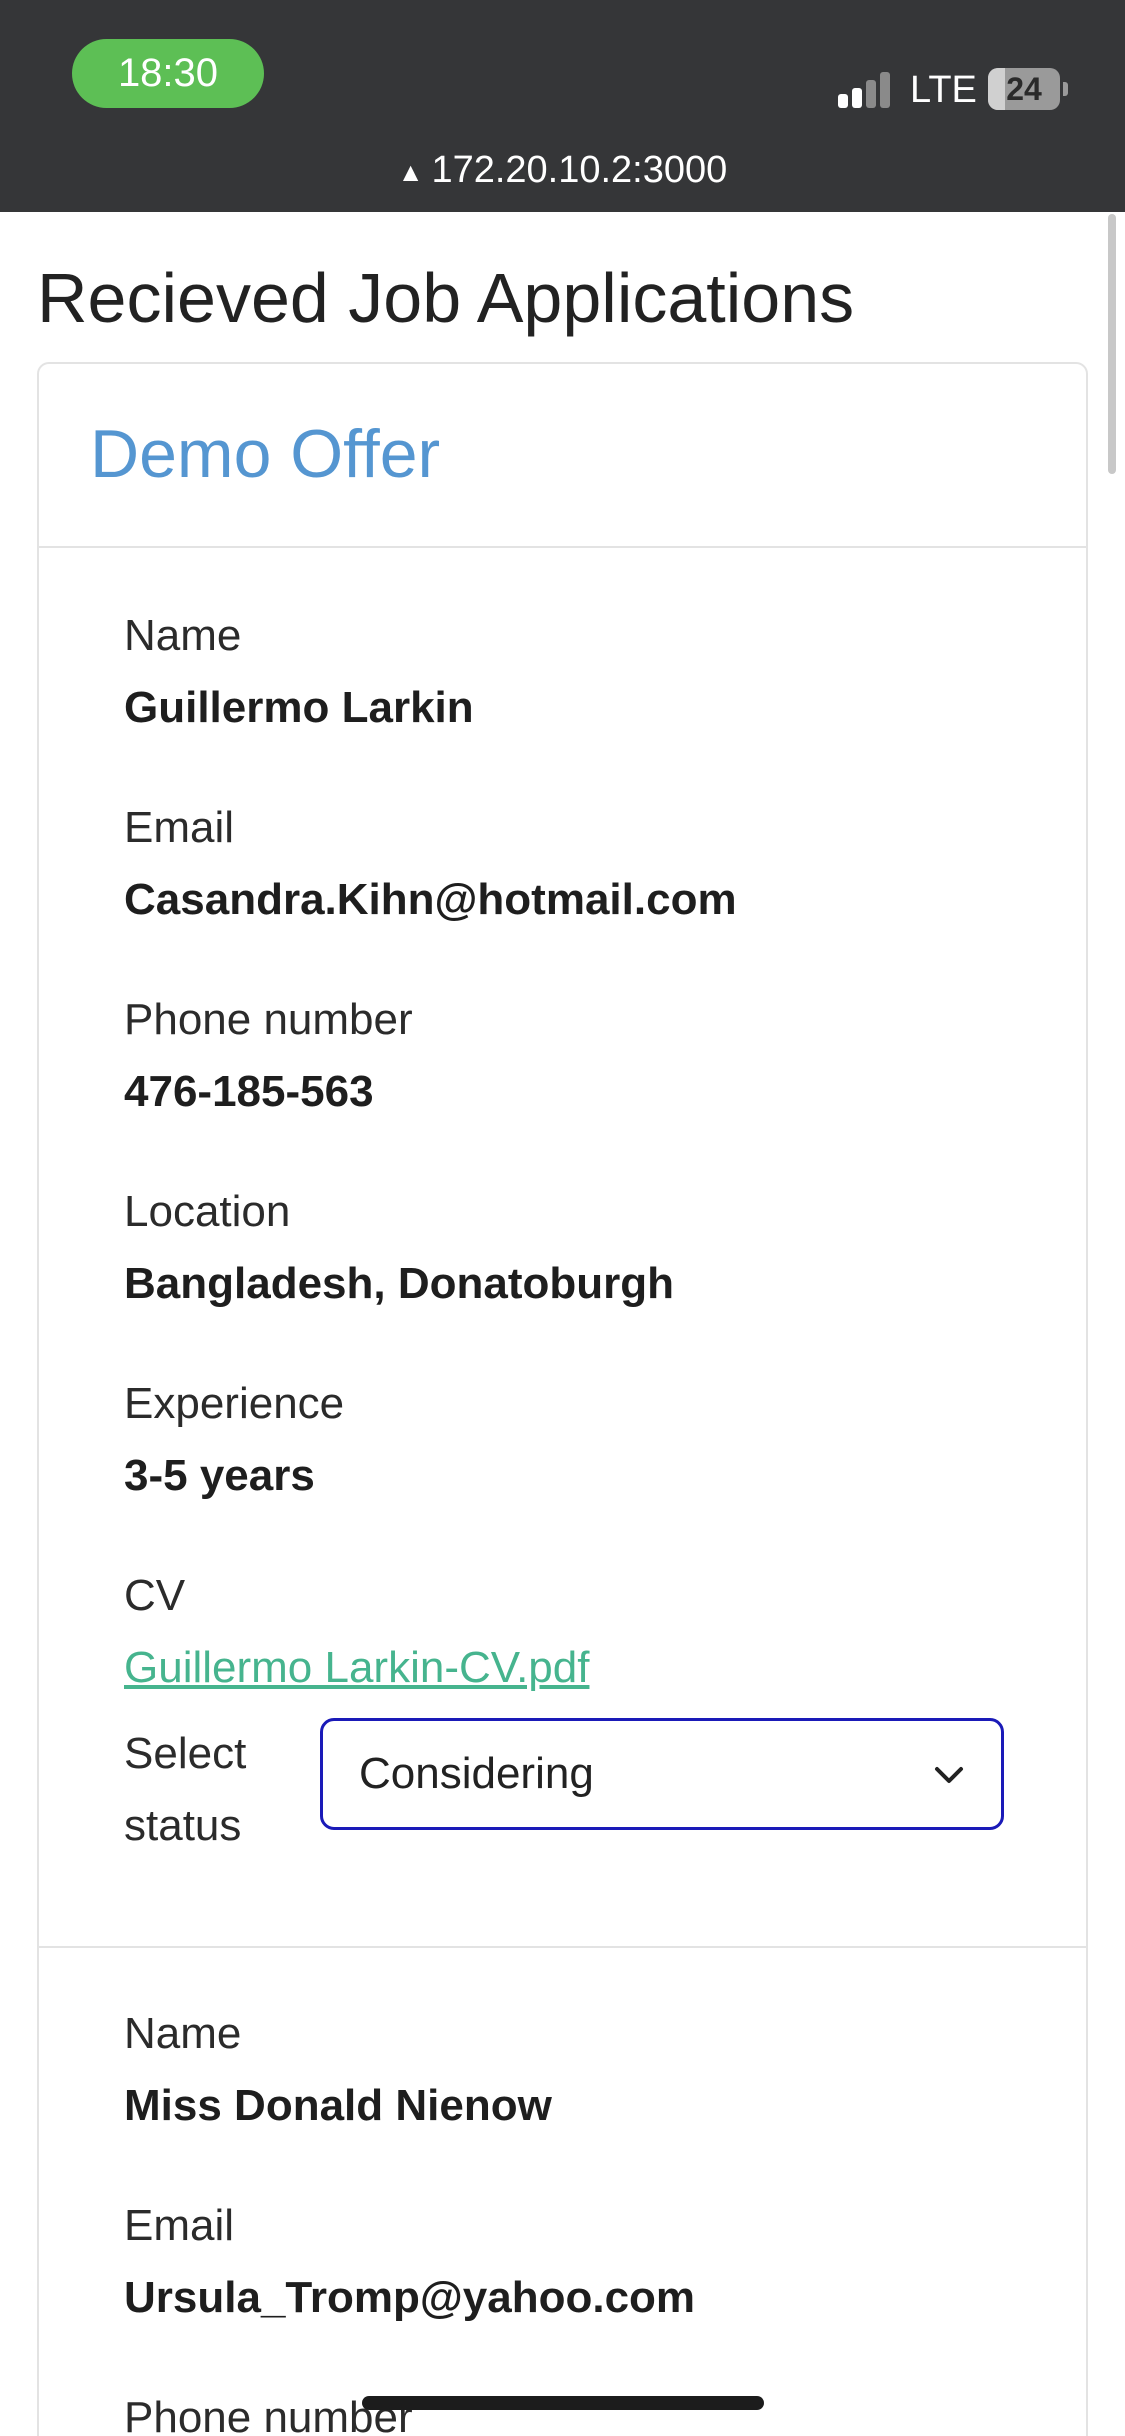 The image size is (1125, 2436). What do you see at coordinates (476, 1773) in the screenshot?
I see `status-select-value: Considering` at bounding box center [476, 1773].